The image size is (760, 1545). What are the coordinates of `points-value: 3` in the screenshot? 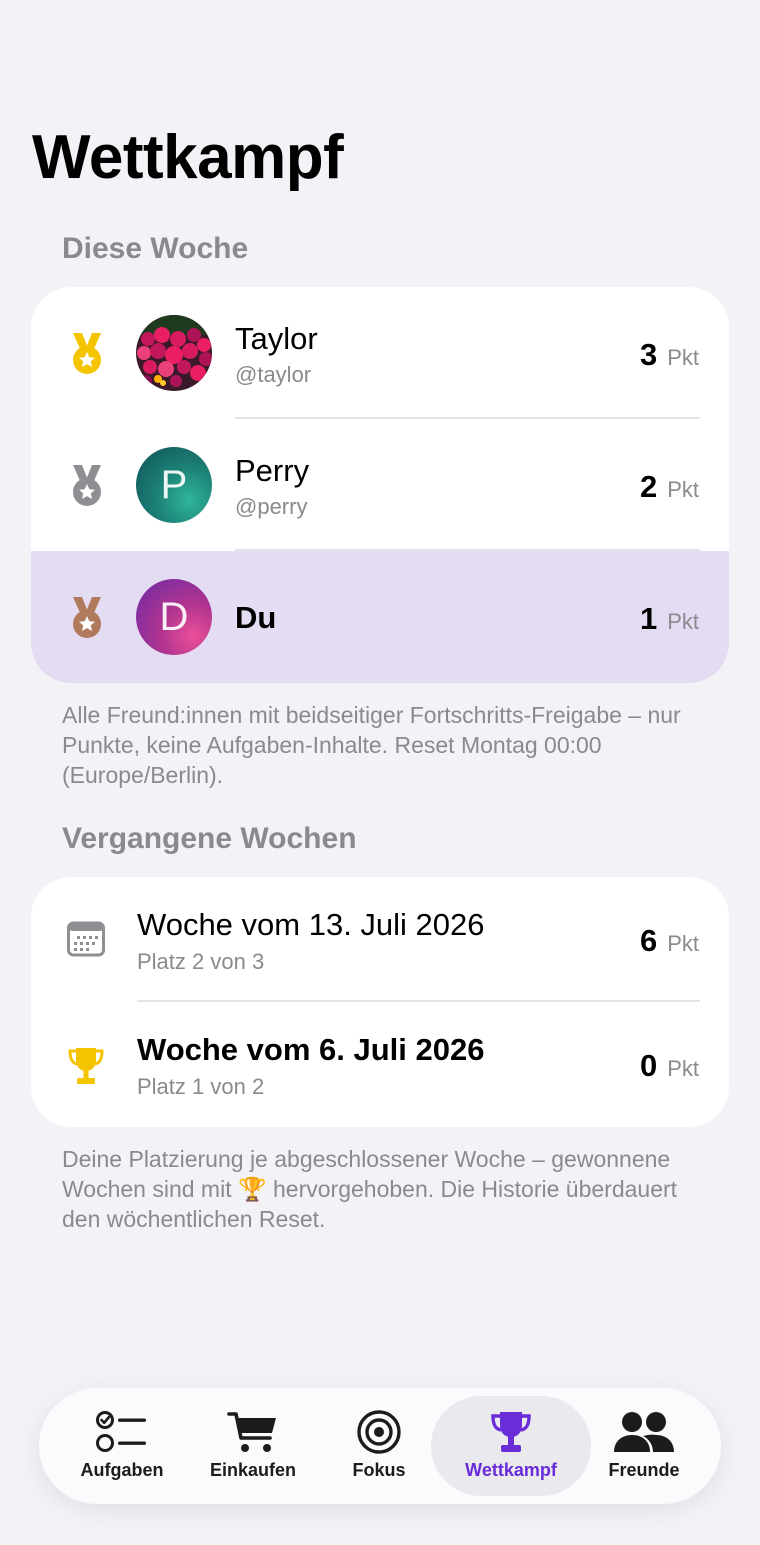 It's located at (648, 354).